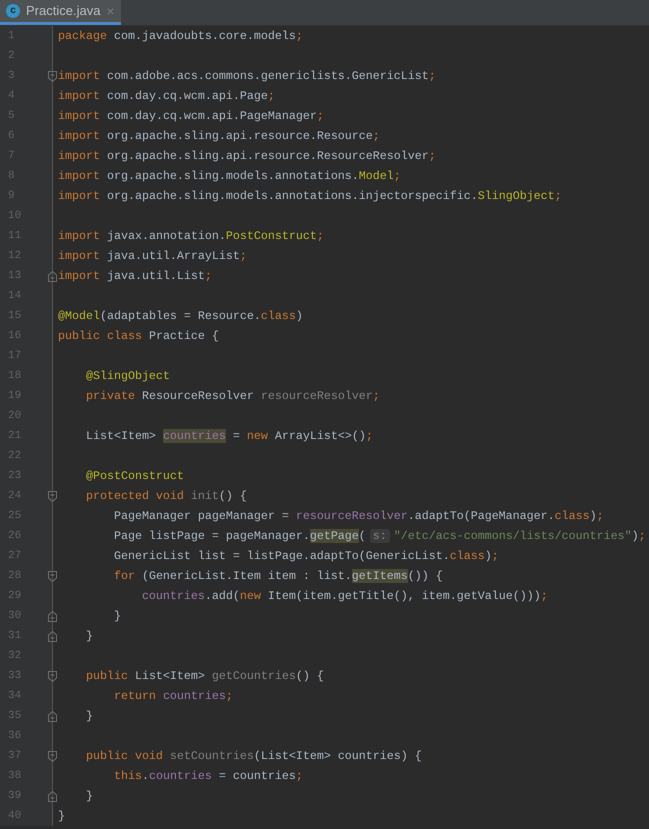 This screenshot has width=649, height=829. I want to click on code-line: public class Practice {, so click(138, 336).